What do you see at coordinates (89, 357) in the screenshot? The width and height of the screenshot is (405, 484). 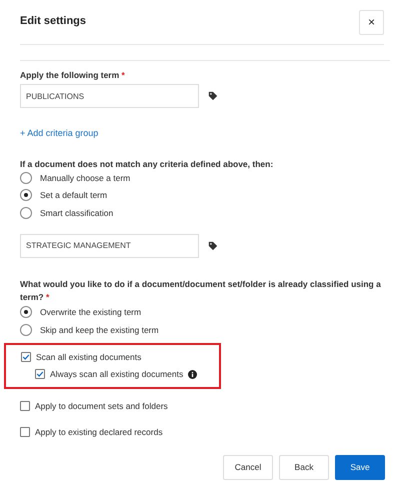 I see `checkbox-label: Scan all existing documents` at bounding box center [89, 357].